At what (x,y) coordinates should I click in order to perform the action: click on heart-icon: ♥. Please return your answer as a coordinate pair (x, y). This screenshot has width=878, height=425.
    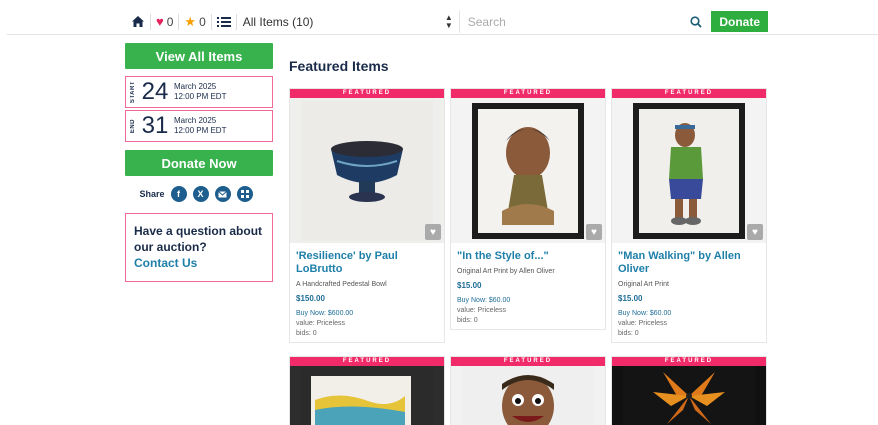
    Looking at the image, I should click on (160, 21).